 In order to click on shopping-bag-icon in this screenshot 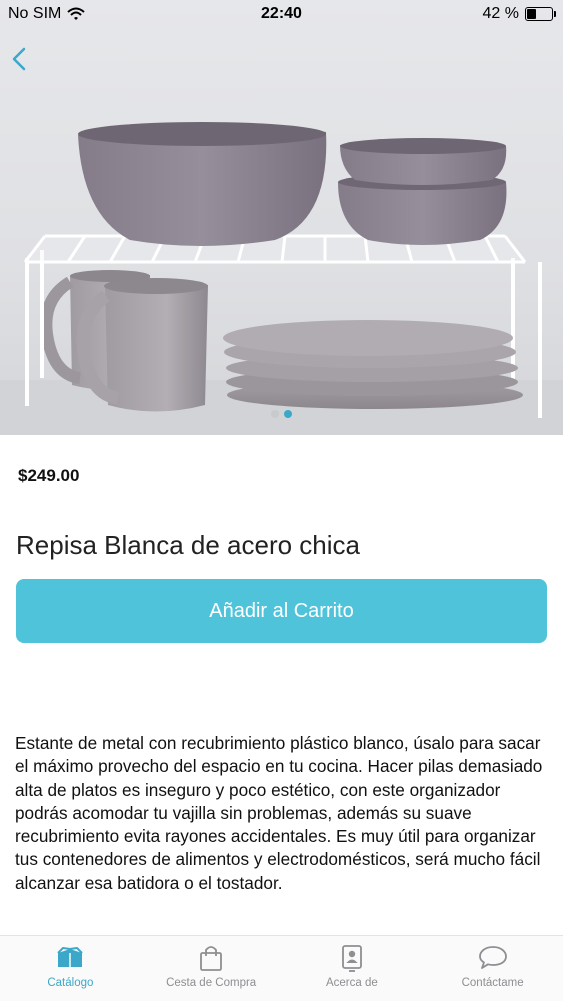, I will do `click(211, 958)`.